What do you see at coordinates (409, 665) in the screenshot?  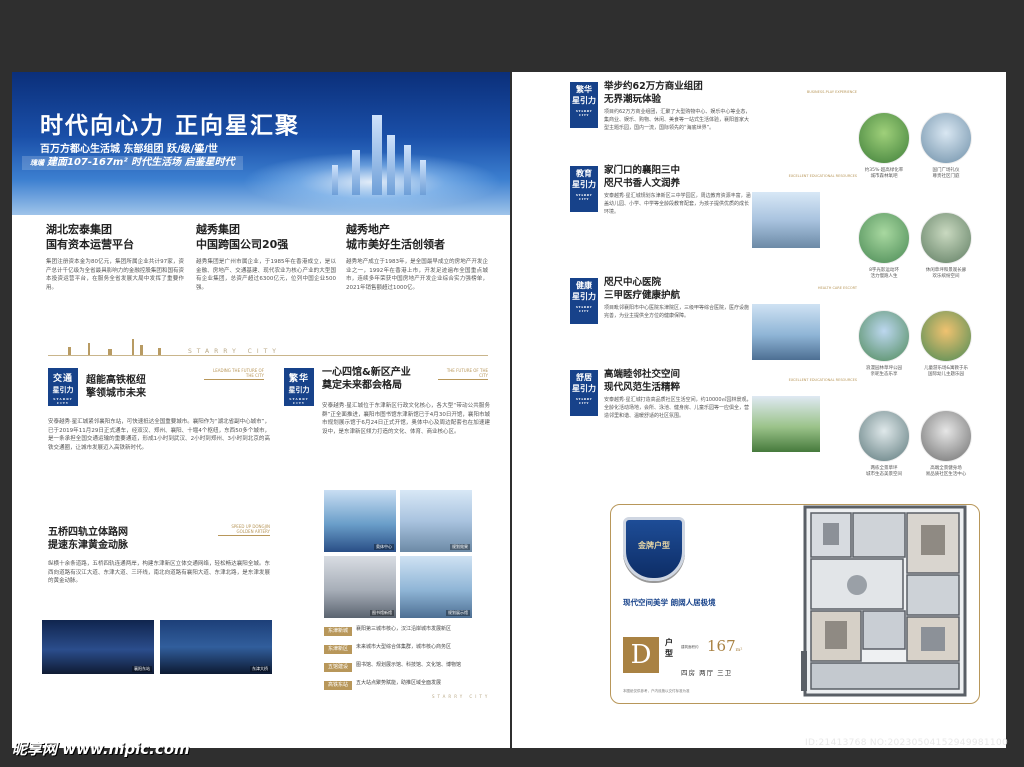 I see `label-text: 图书馆、规划展示馆、科技馆、文化馆、博物馆` at bounding box center [409, 665].